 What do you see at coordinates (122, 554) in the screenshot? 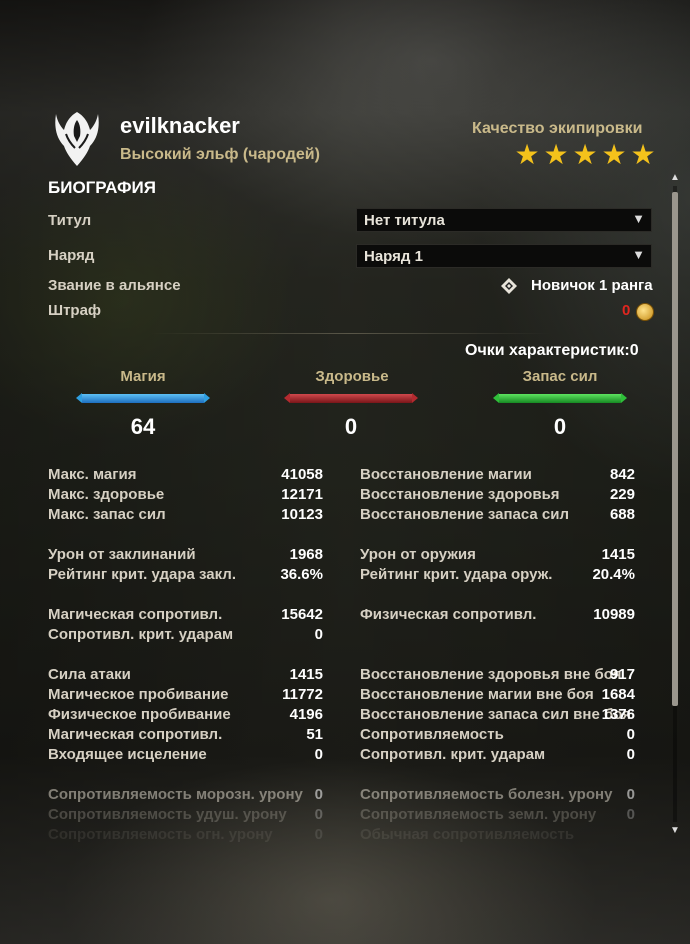
I see `stat-label: Урон от заклинаний` at bounding box center [122, 554].